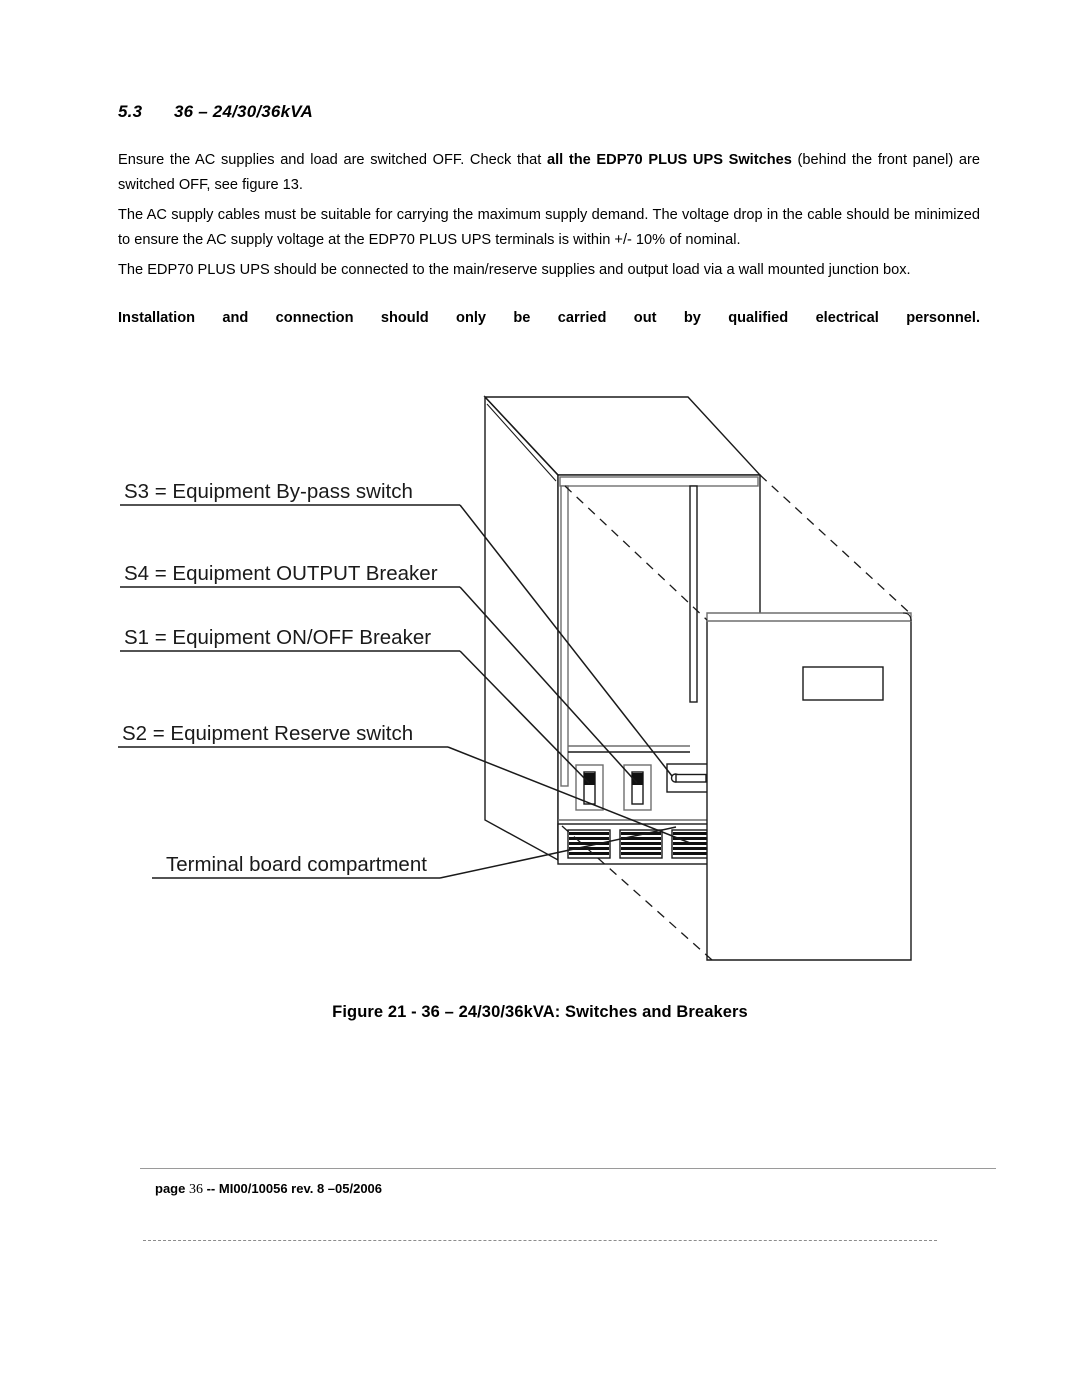 The height and width of the screenshot is (1397, 1080). What do you see at coordinates (669, 160) in the screenshot?
I see `paragraph-1-emphasis: all the EDP70 PLUS UPS Switches` at bounding box center [669, 160].